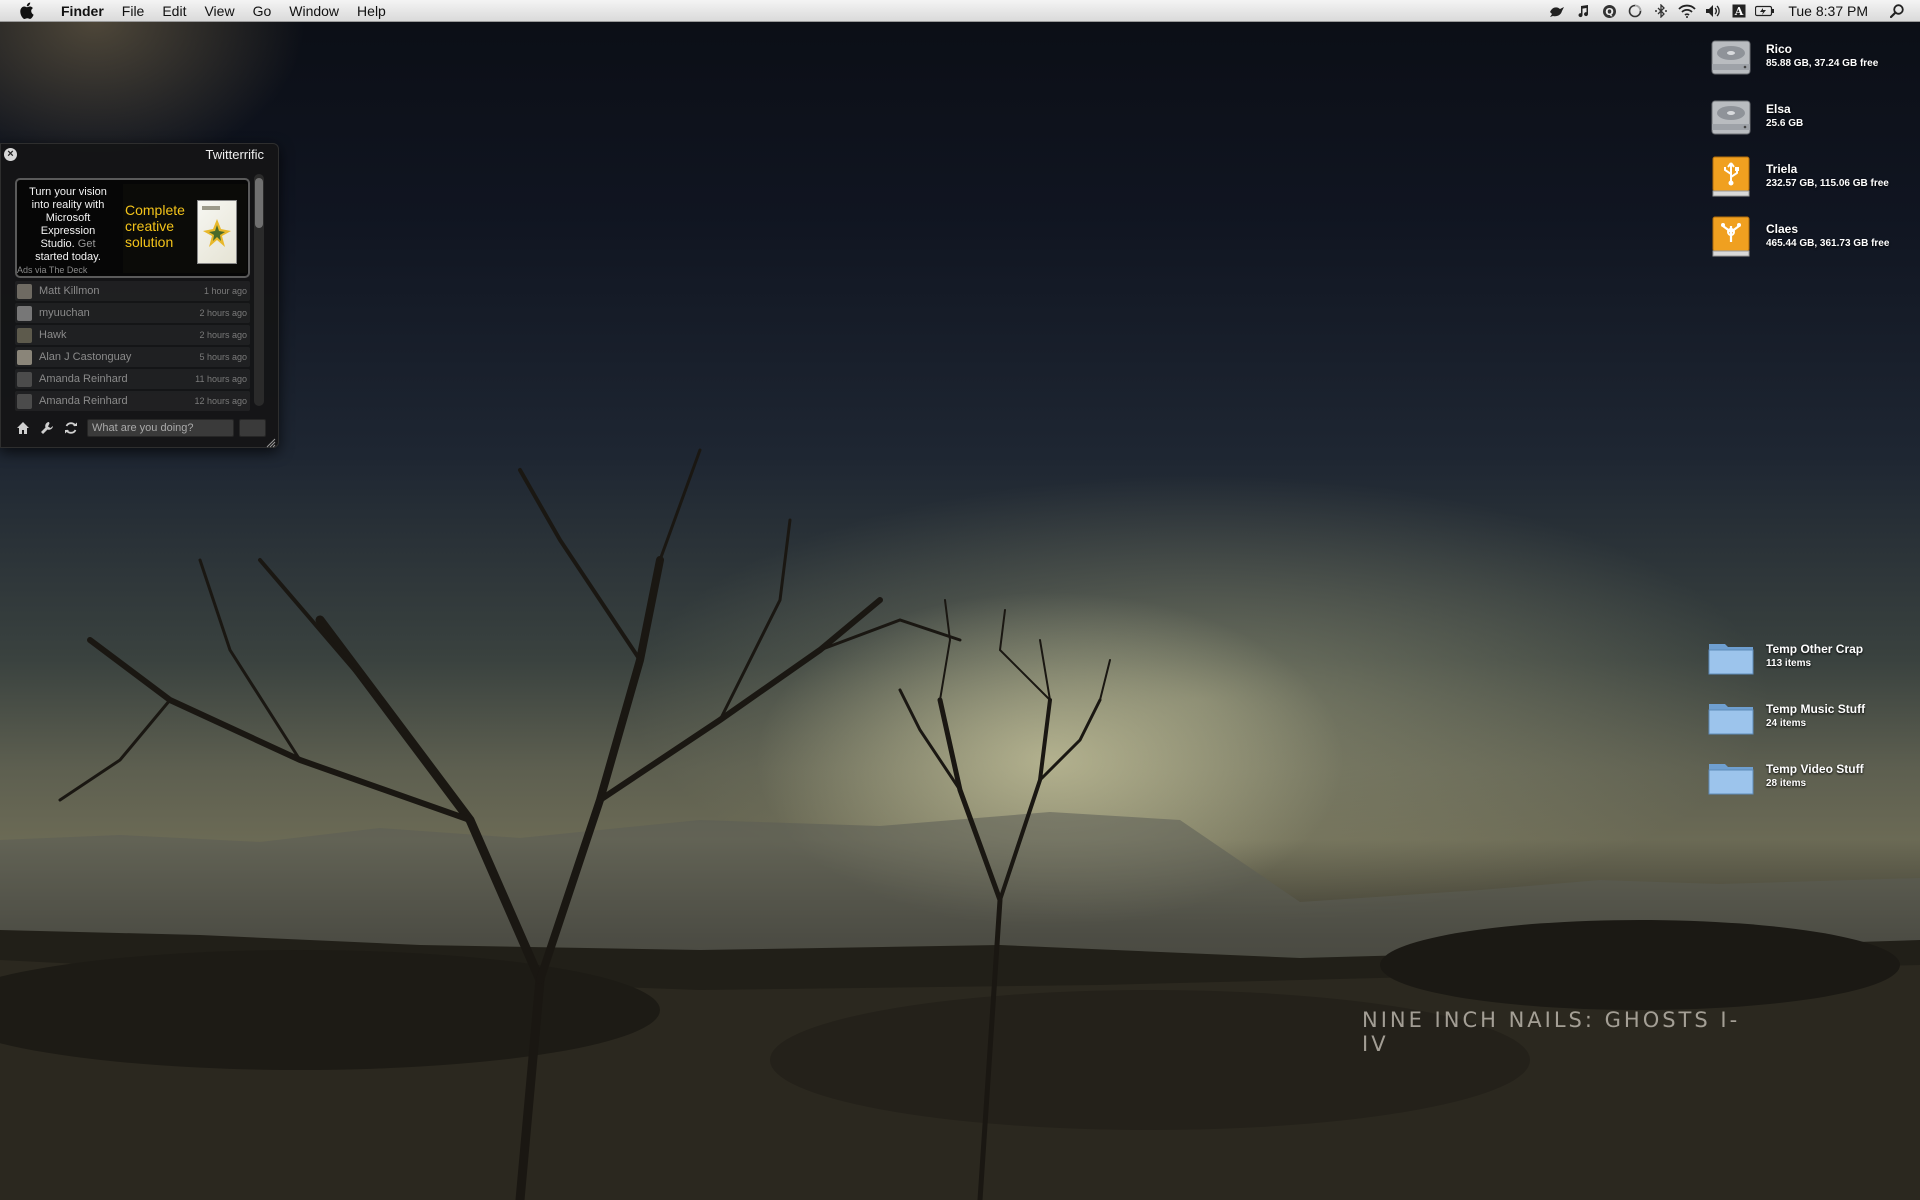 The height and width of the screenshot is (1200, 1920). Describe the element at coordinates (217, 232) in the screenshot. I see `software-box-icon` at that location.